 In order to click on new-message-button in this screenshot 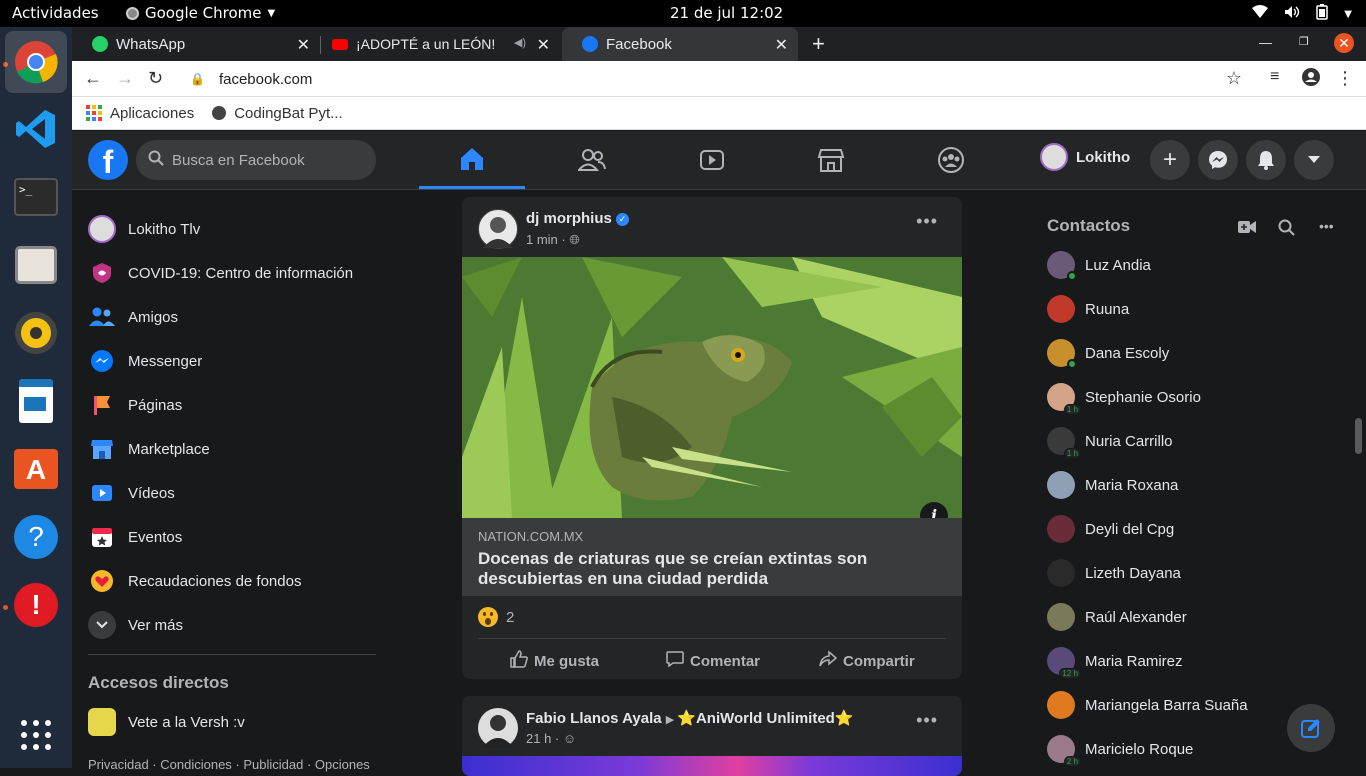, I will do `click(1311, 728)`.